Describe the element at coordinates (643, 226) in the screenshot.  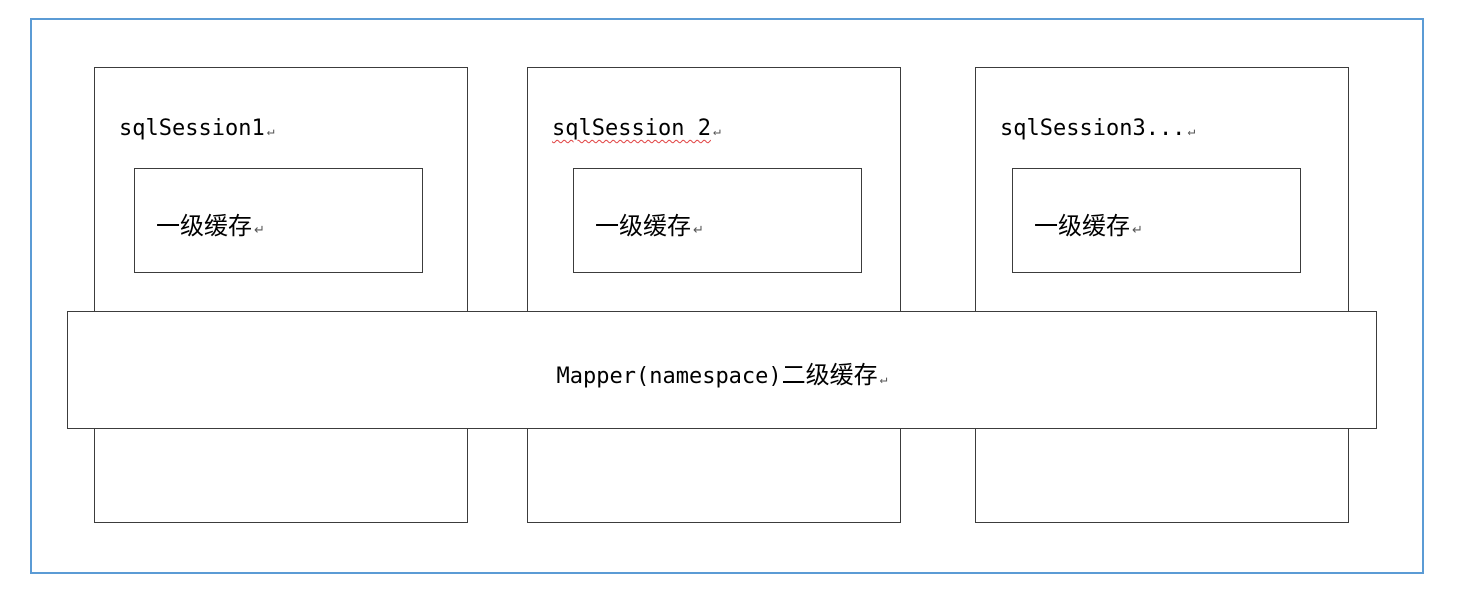
I see `cache-label-text-2: 一级缓存` at that location.